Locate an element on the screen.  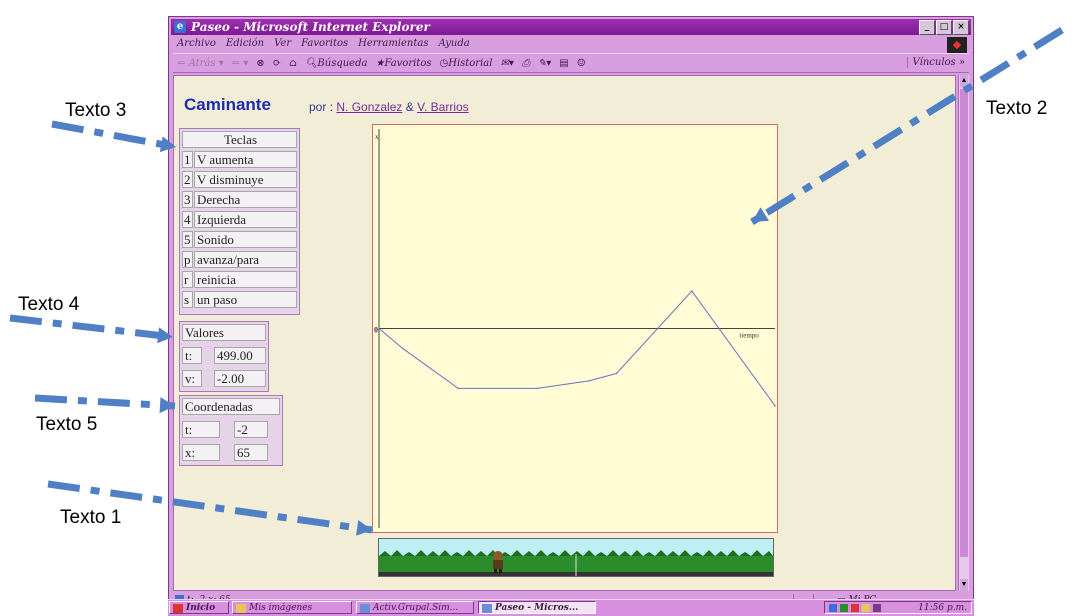
search-button: 🔍︎Búsqueda is located at coordinates (336, 63).